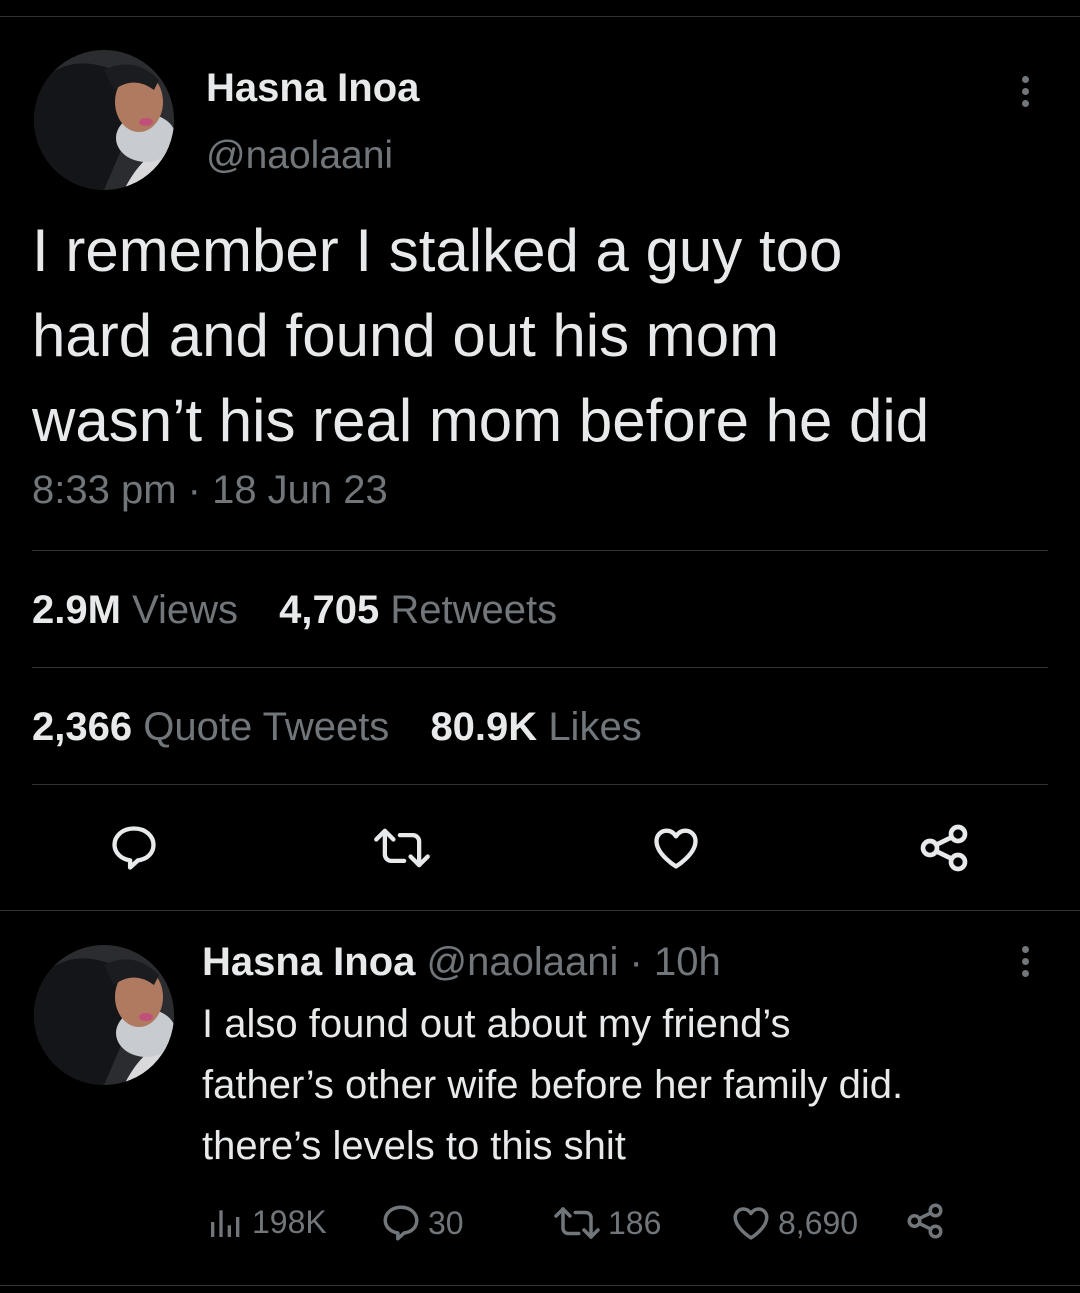  I want to click on reply-likes: 8,690, so click(794, 1223).